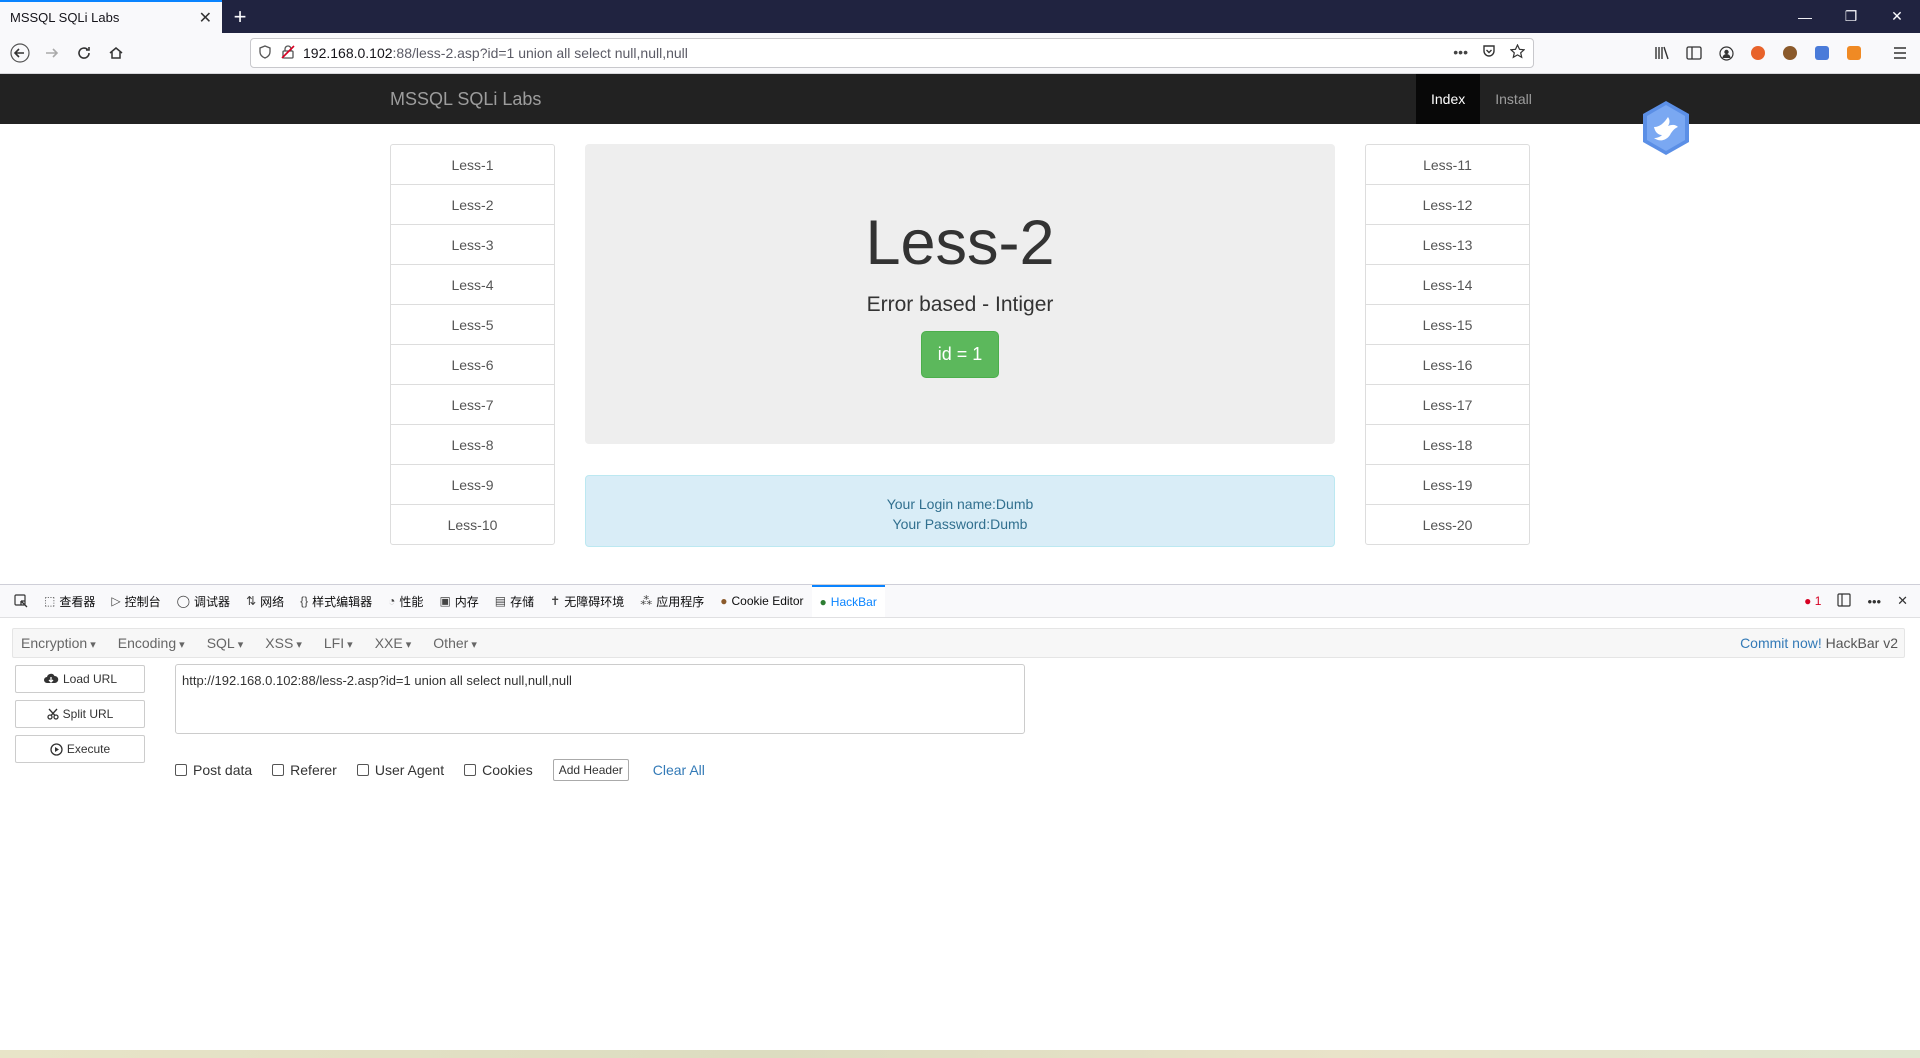 This screenshot has width=1920, height=1058. What do you see at coordinates (116, 601) in the screenshot?
I see `console-icon: ▷` at bounding box center [116, 601].